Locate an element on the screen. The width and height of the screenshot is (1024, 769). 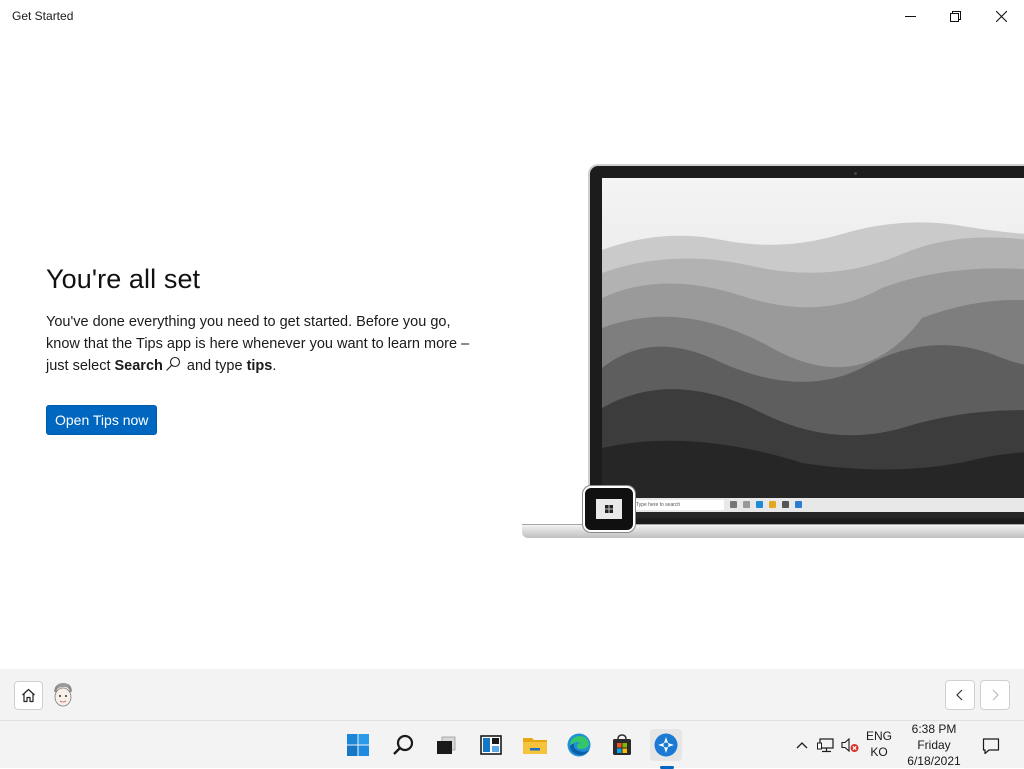
volume-muted-icon is located at coordinates (850, 745).